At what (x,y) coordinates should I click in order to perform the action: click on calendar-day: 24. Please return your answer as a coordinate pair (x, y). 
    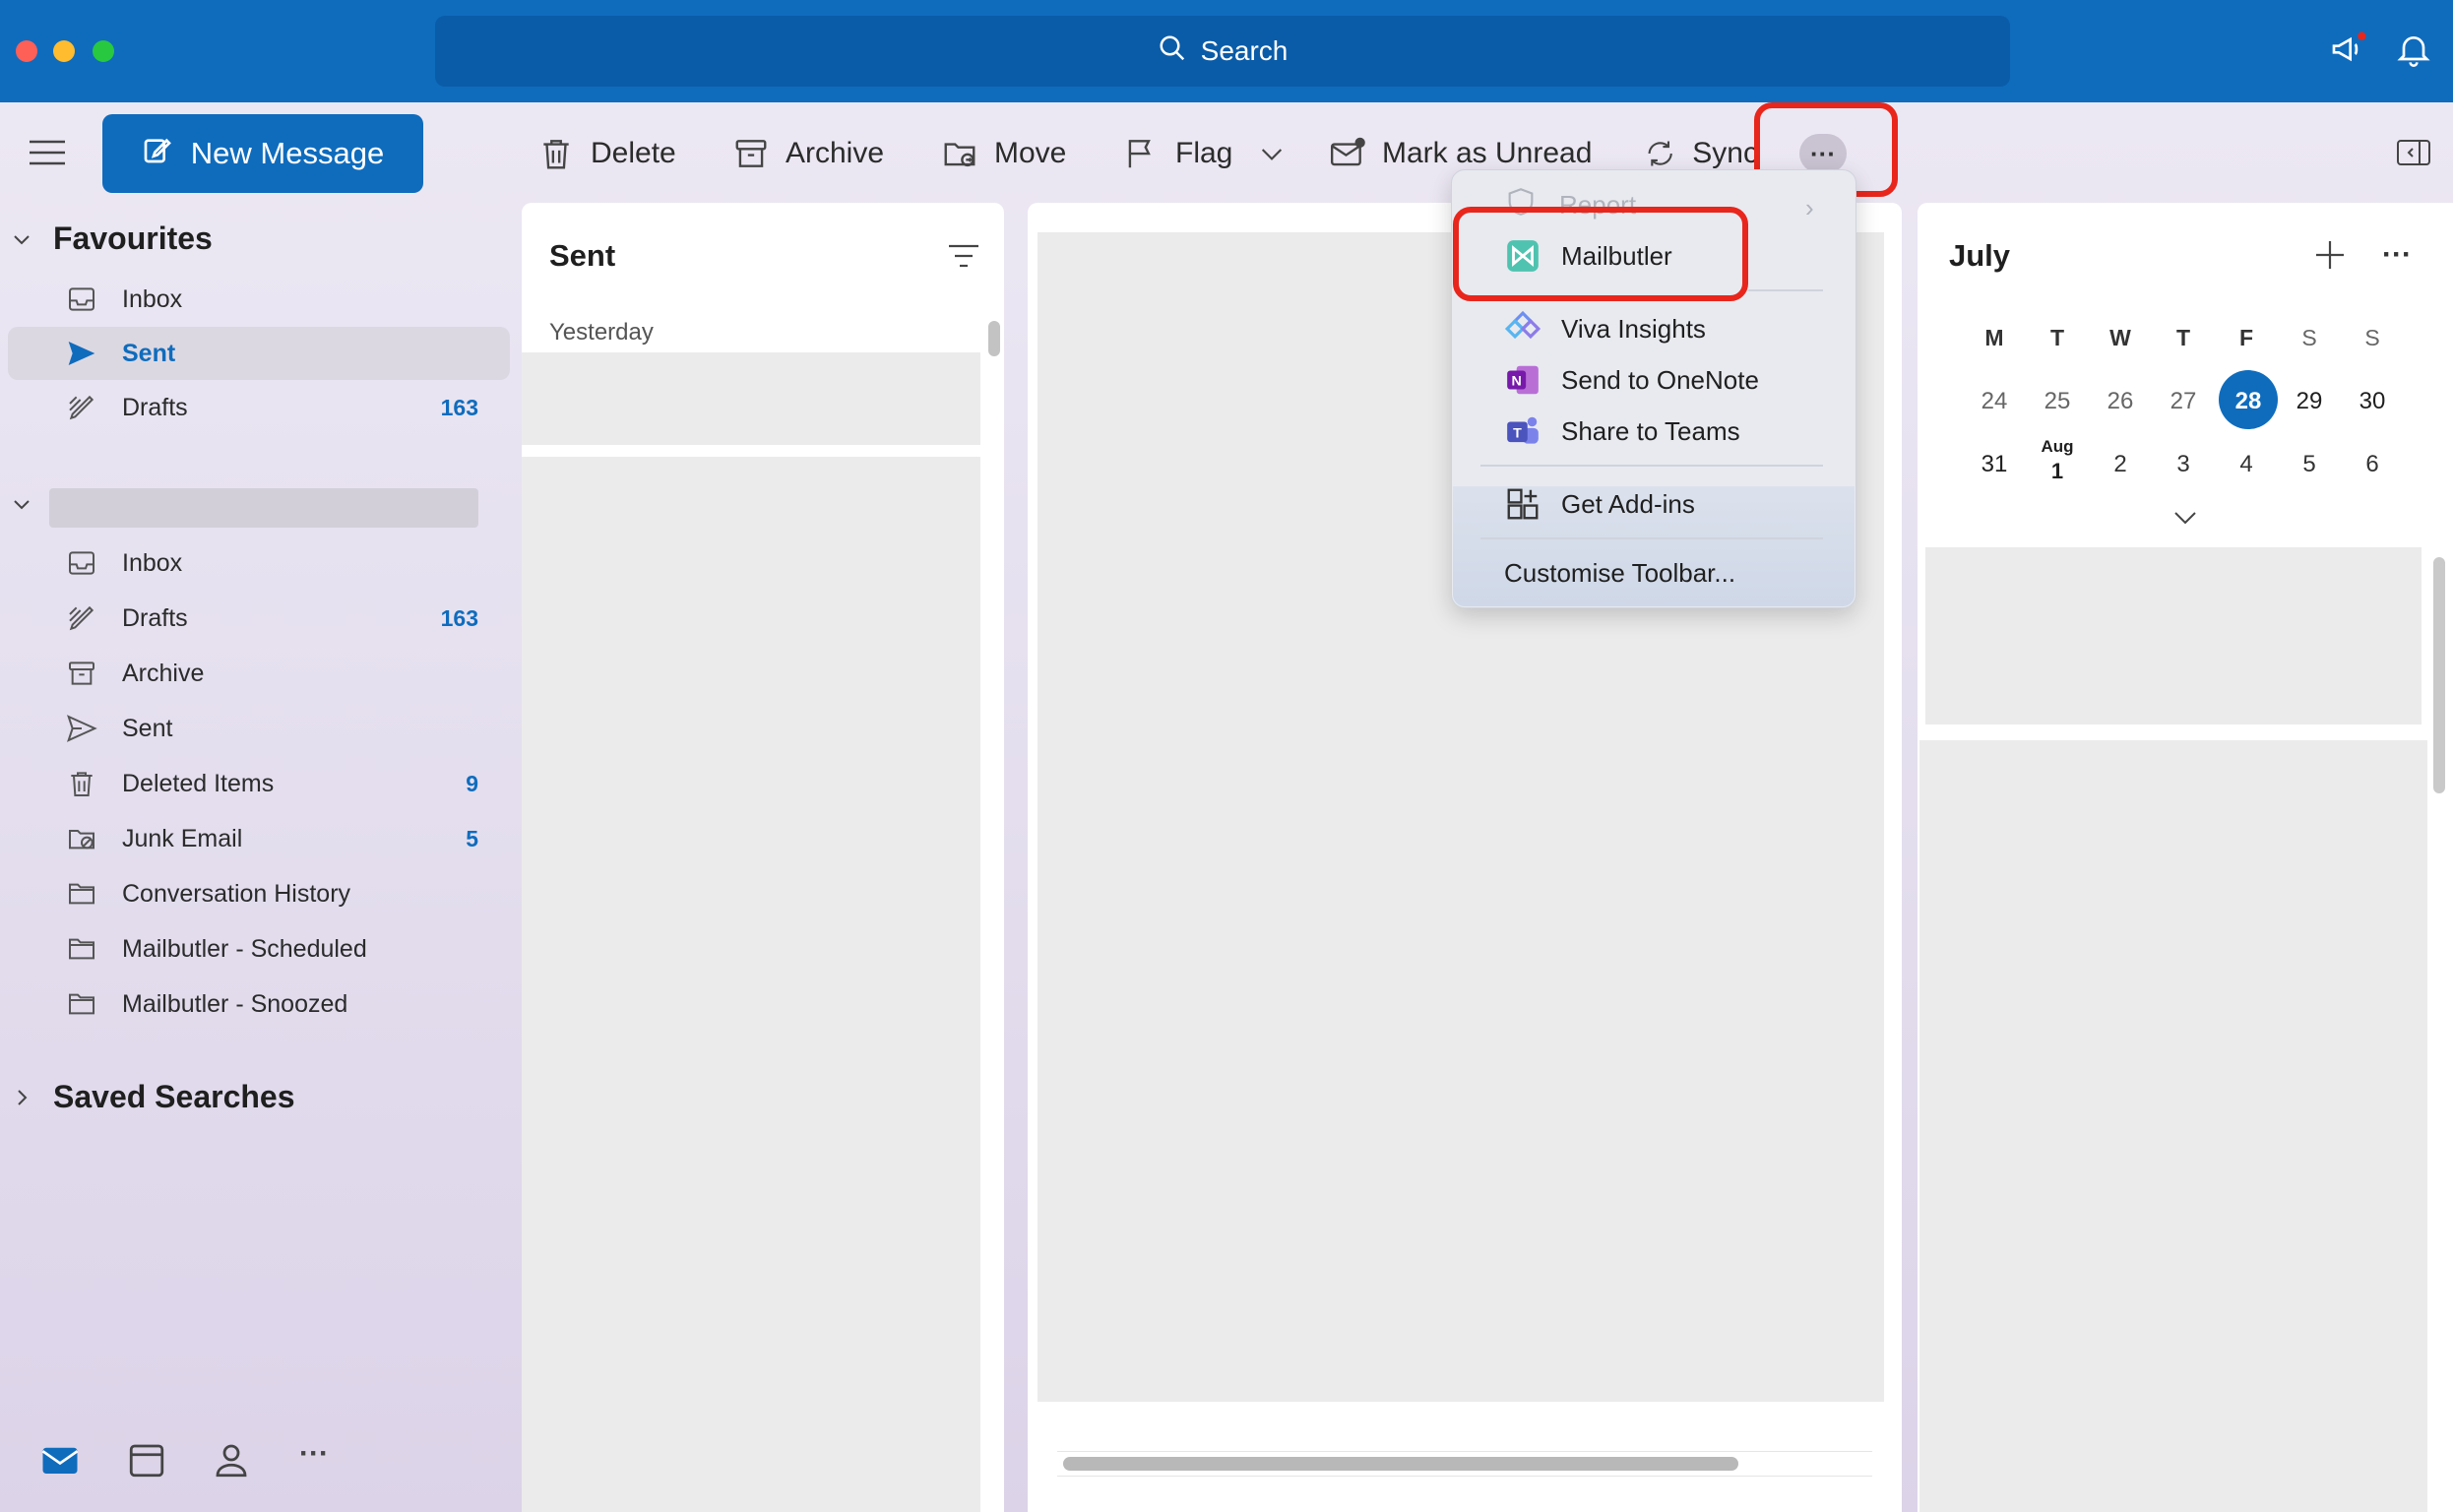
    Looking at the image, I should click on (1994, 401).